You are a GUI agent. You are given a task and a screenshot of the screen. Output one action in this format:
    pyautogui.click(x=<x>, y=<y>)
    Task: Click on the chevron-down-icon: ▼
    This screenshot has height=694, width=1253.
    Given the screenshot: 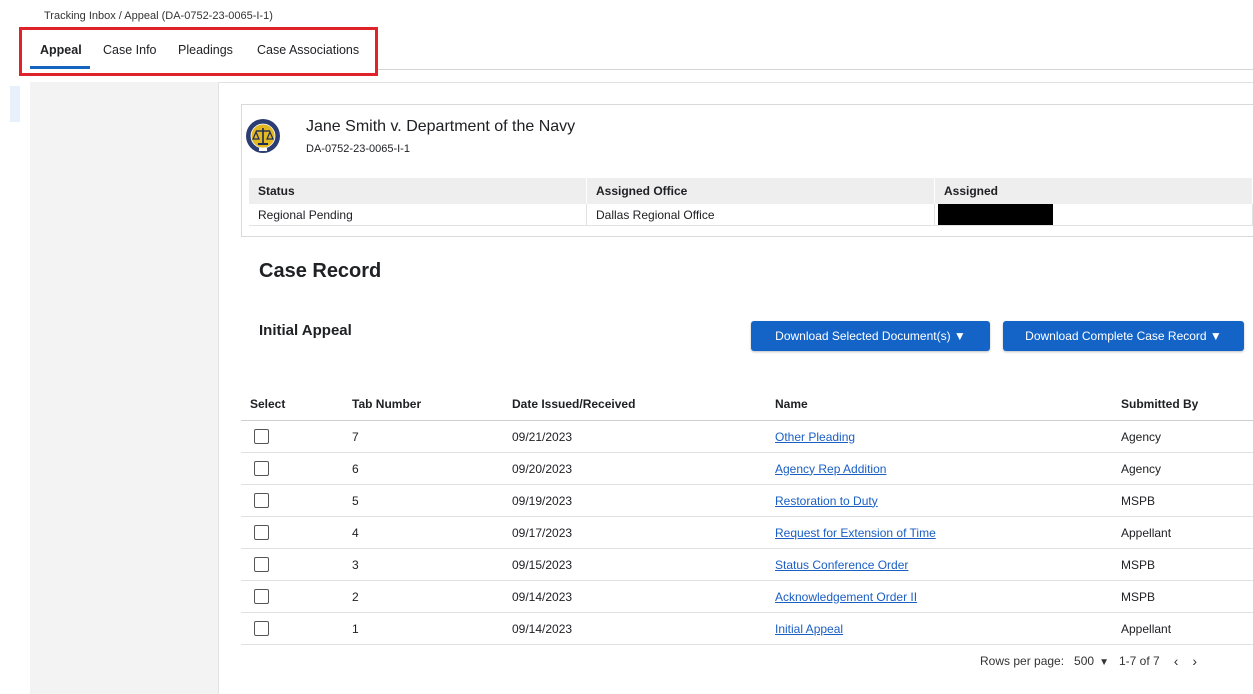 What is the action you would take?
    pyautogui.click(x=1104, y=662)
    